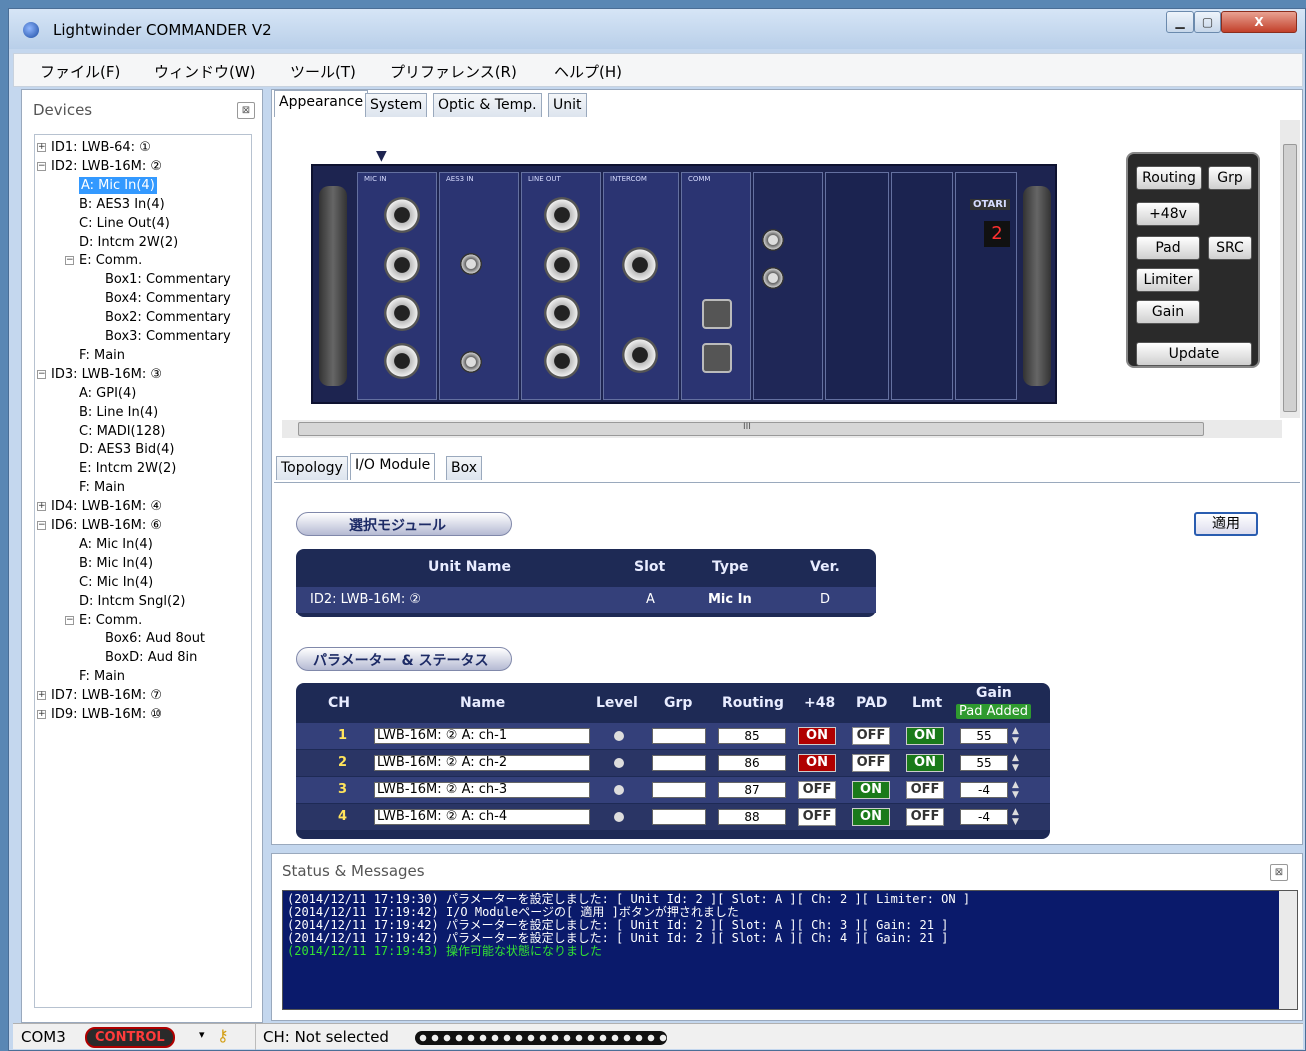 Image resolution: width=1306 pixels, height=1051 pixels. Describe the element at coordinates (641, 286) in the screenshot. I see `card-intercom: INTERCOM` at that location.